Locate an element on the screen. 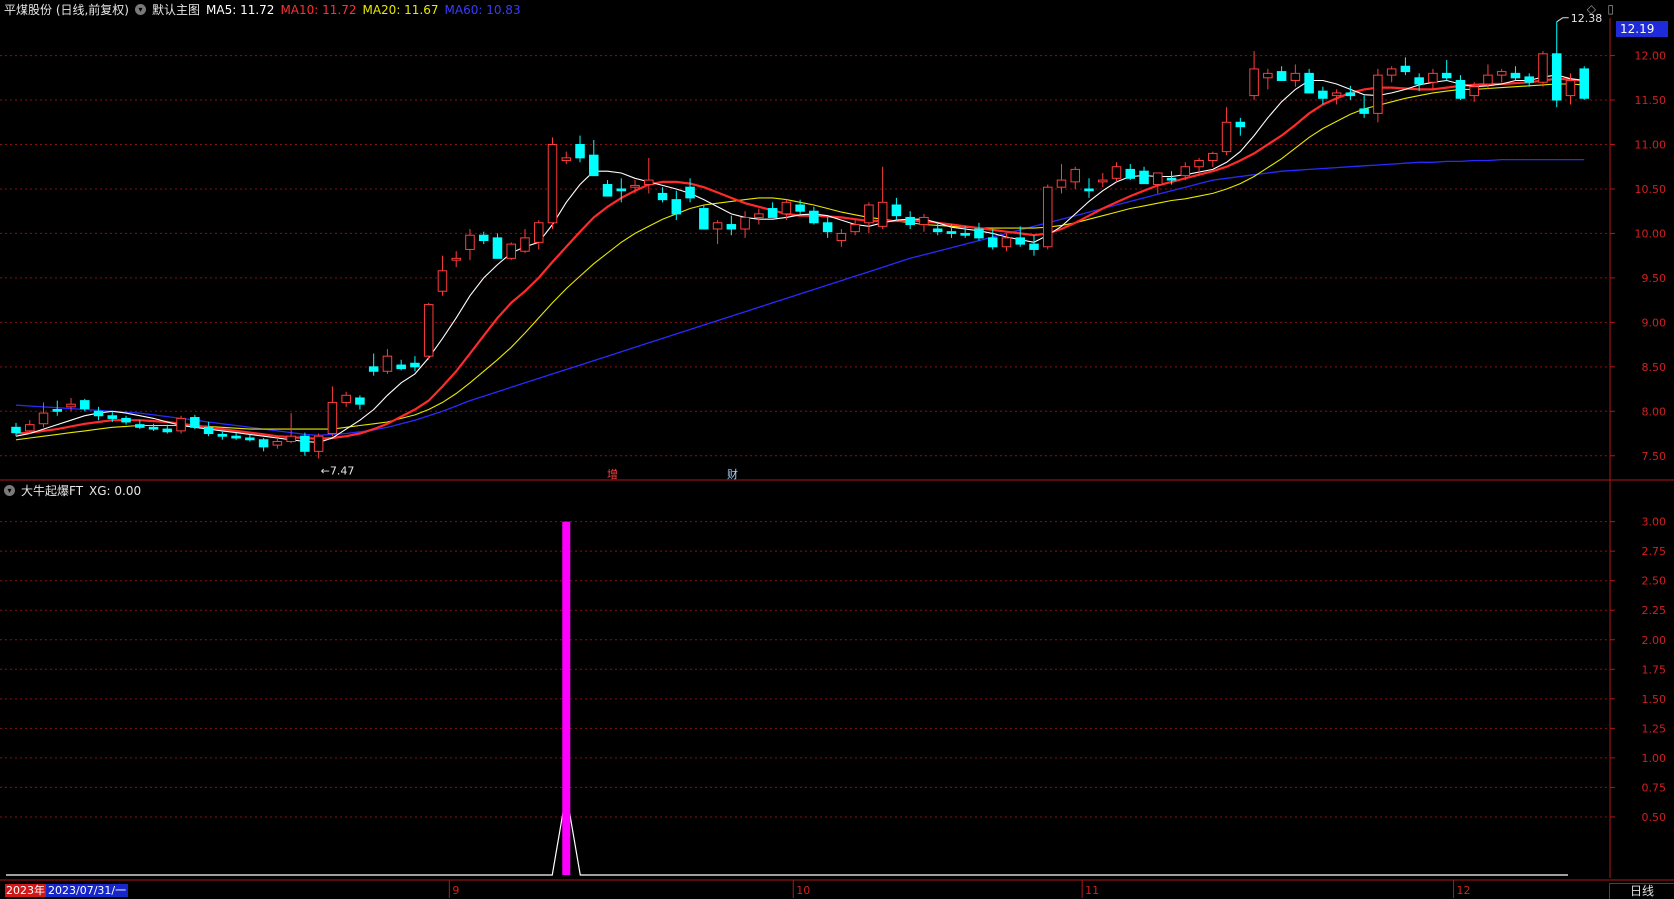  event-marker-zeng: 增 is located at coordinates (612, 474).